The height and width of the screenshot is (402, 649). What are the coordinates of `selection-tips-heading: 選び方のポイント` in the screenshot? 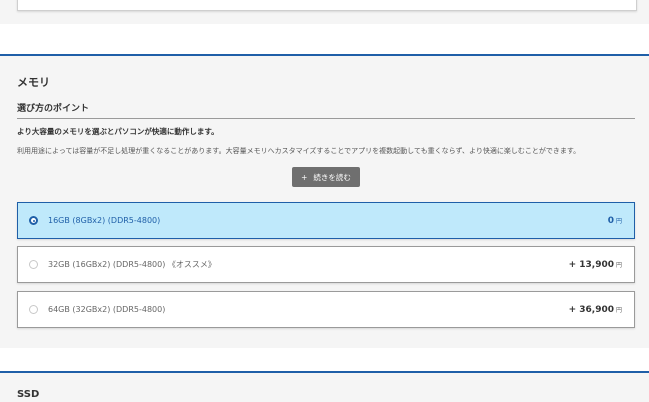 It's located at (53, 109).